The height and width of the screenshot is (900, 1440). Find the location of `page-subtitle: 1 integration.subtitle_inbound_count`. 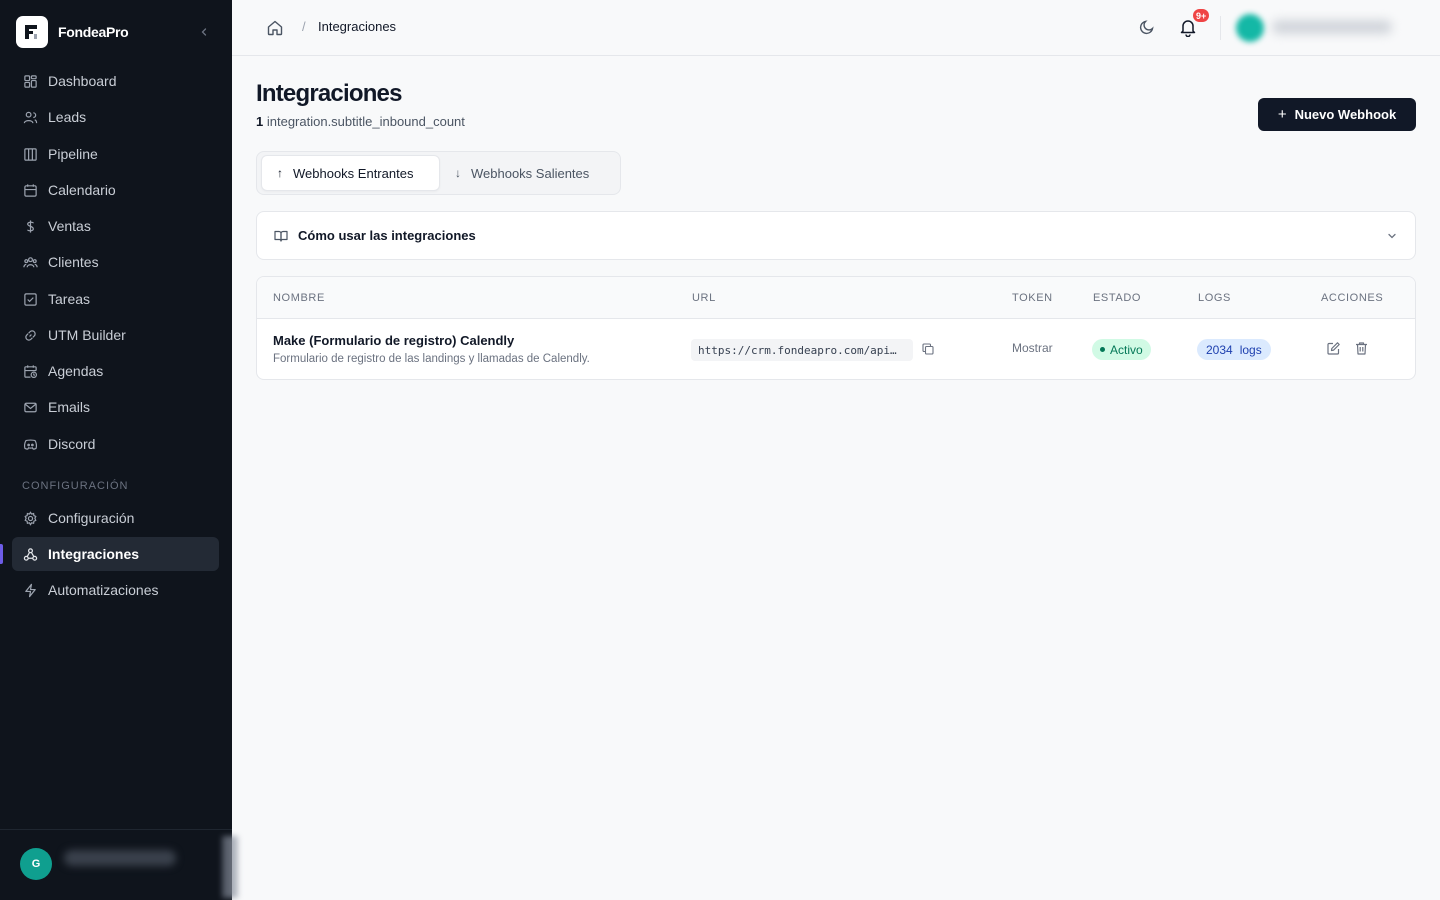

page-subtitle: 1 integration.subtitle_inbound_count is located at coordinates (360, 121).